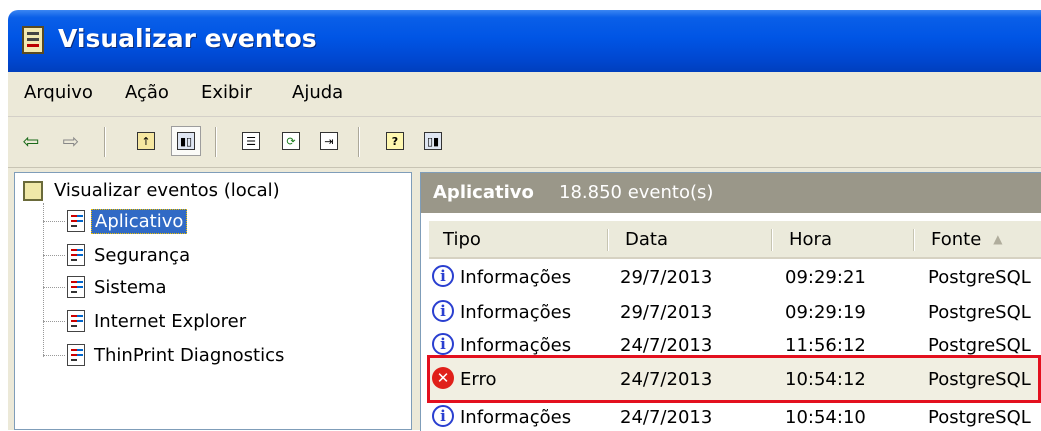 Image resolution: width=1041 pixels, height=431 pixels. What do you see at coordinates (146, 141) in the screenshot?
I see `up-folder-icon: ↑` at bounding box center [146, 141].